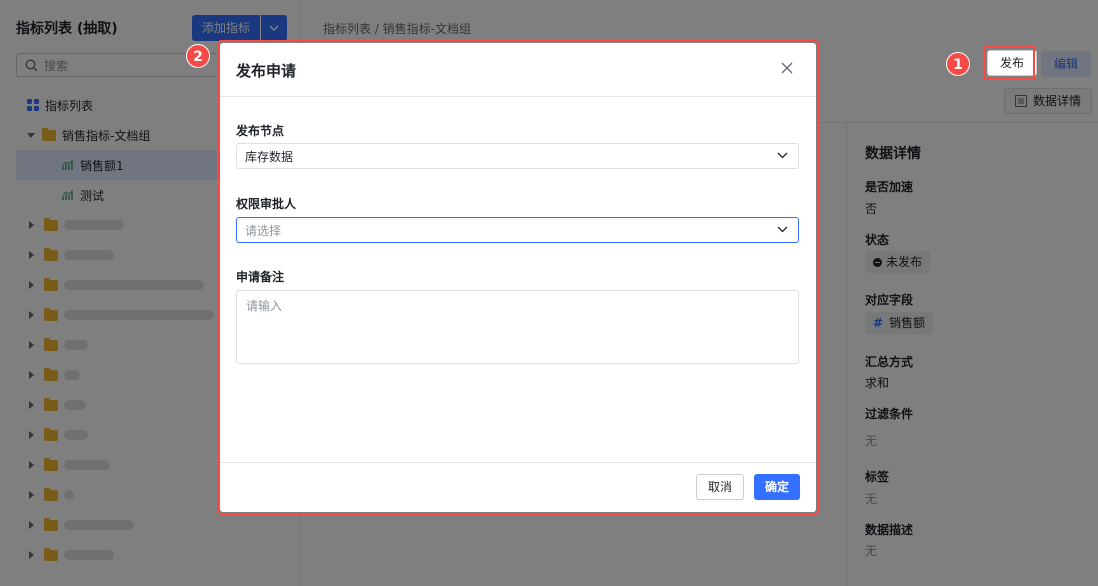  I want to click on approver-placeholder: 请选择, so click(263, 230).